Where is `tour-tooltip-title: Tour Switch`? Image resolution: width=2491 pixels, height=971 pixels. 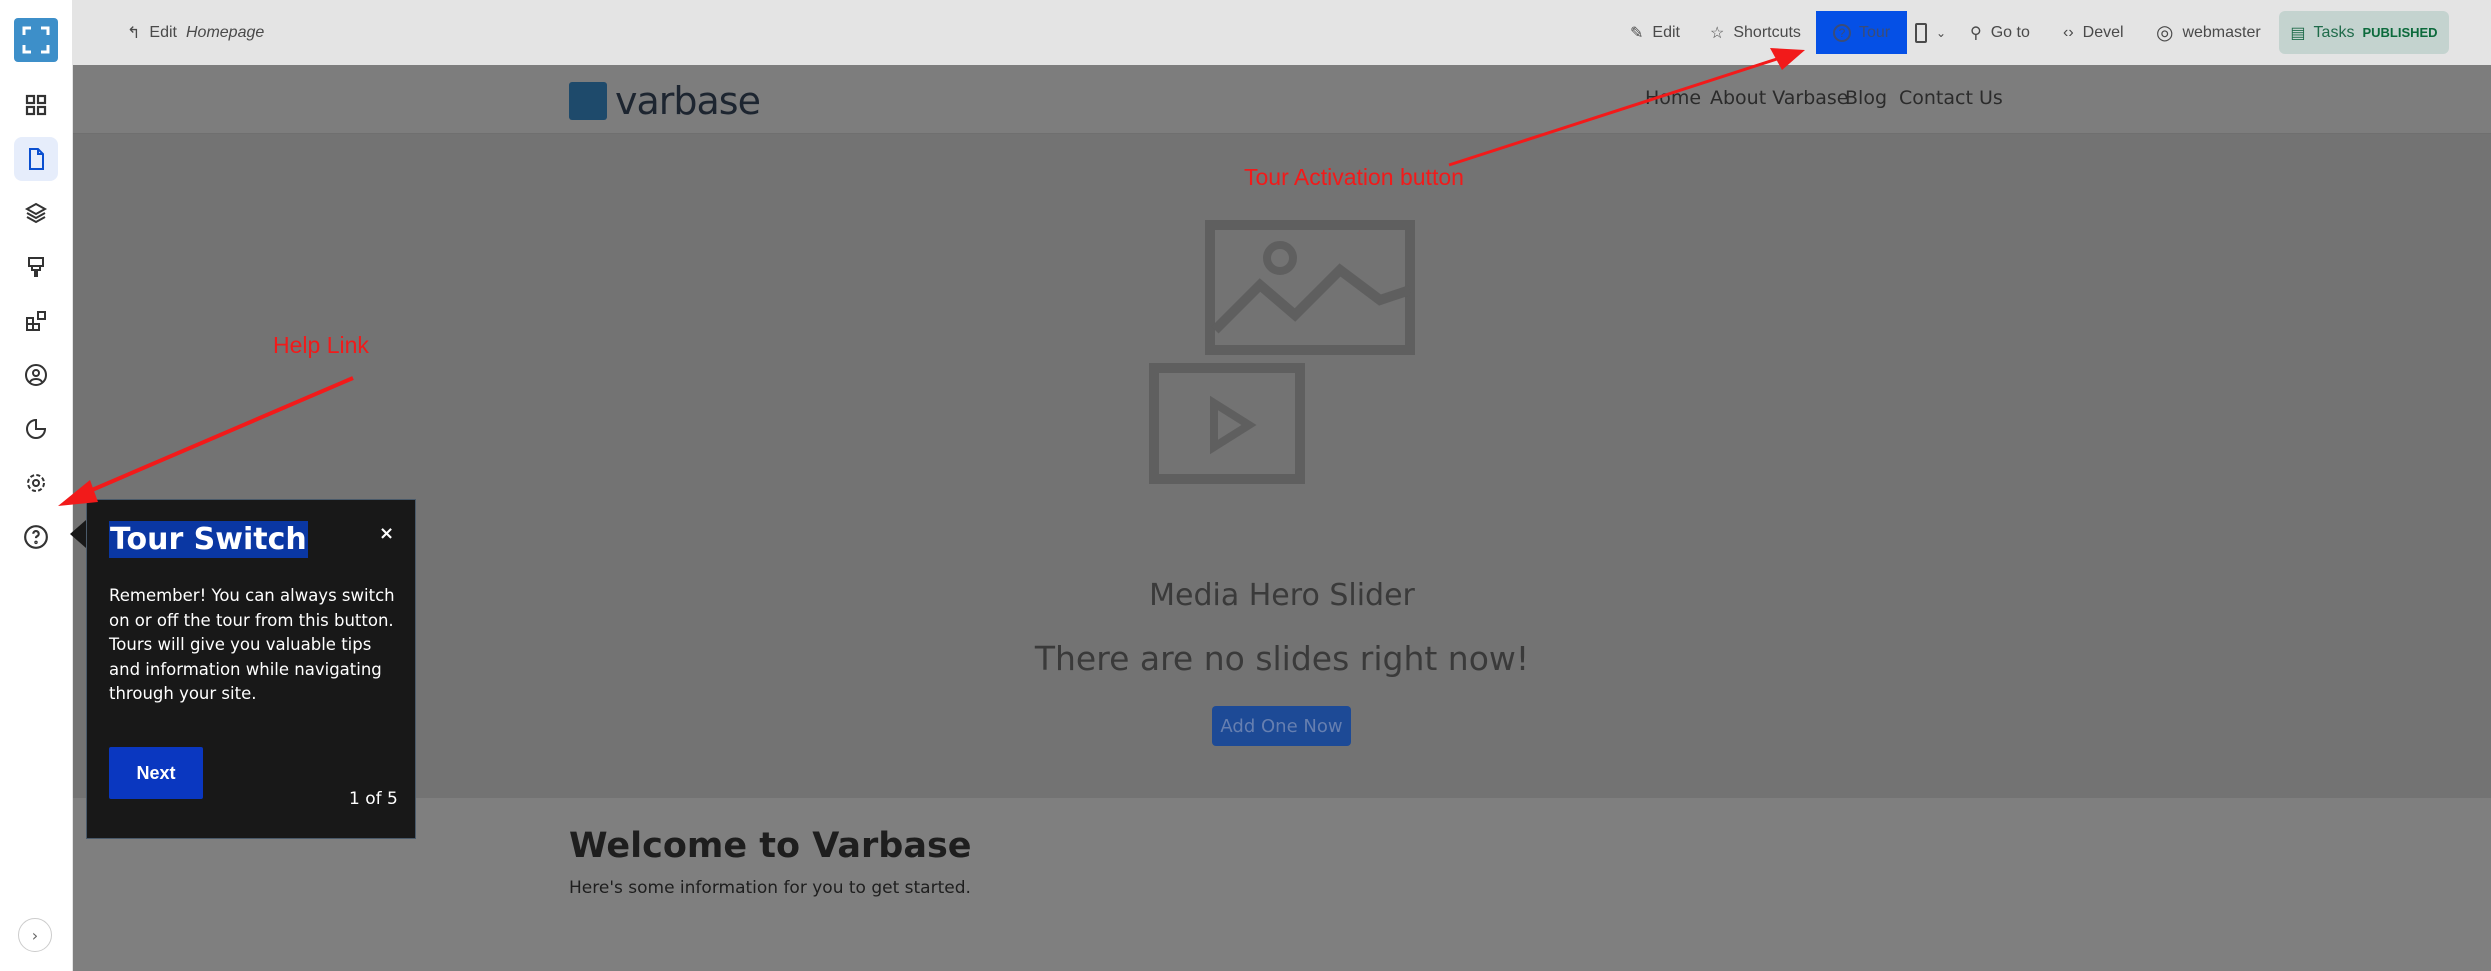 tour-tooltip-title: Tour Switch is located at coordinates (208, 539).